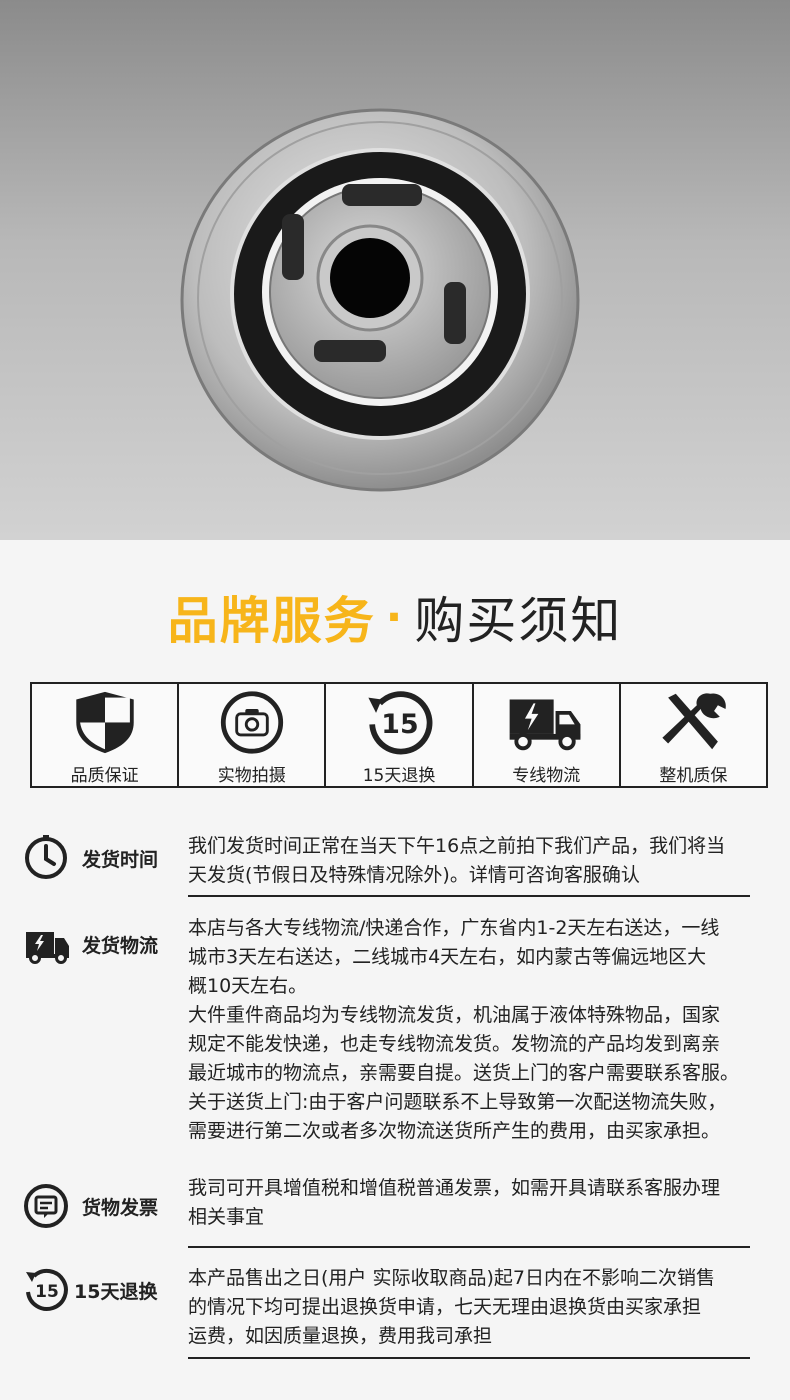  Describe the element at coordinates (120, 945) in the screenshot. I see `row-label: 发货物流` at that location.